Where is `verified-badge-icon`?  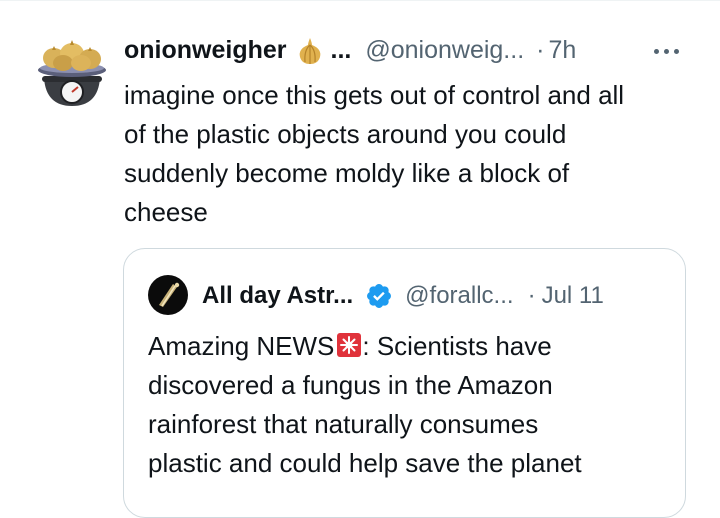
verified-badge-icon is located at coordinates (379, 296).